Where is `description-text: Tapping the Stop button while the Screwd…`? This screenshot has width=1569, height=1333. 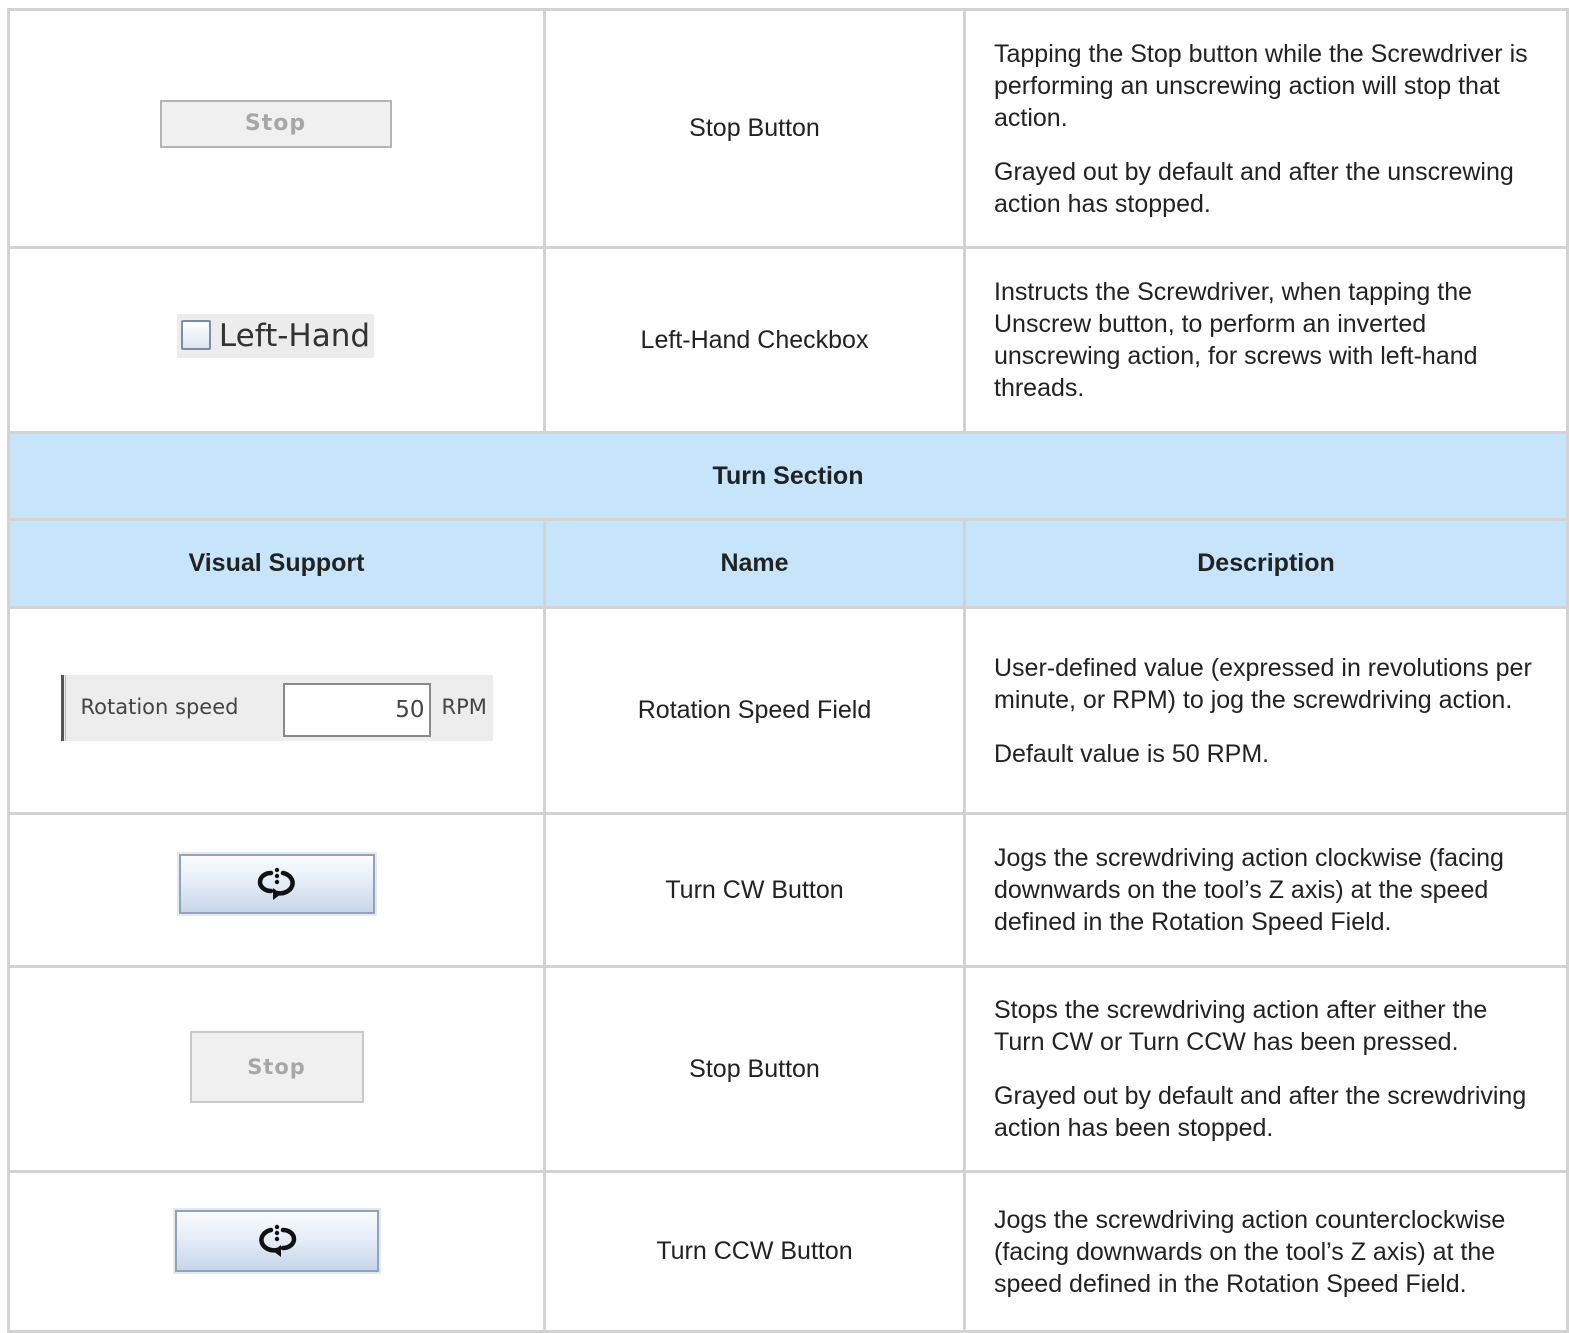
description-text: Tapping the Stop button while the Screwd… is located at coordinates (1261, 85).